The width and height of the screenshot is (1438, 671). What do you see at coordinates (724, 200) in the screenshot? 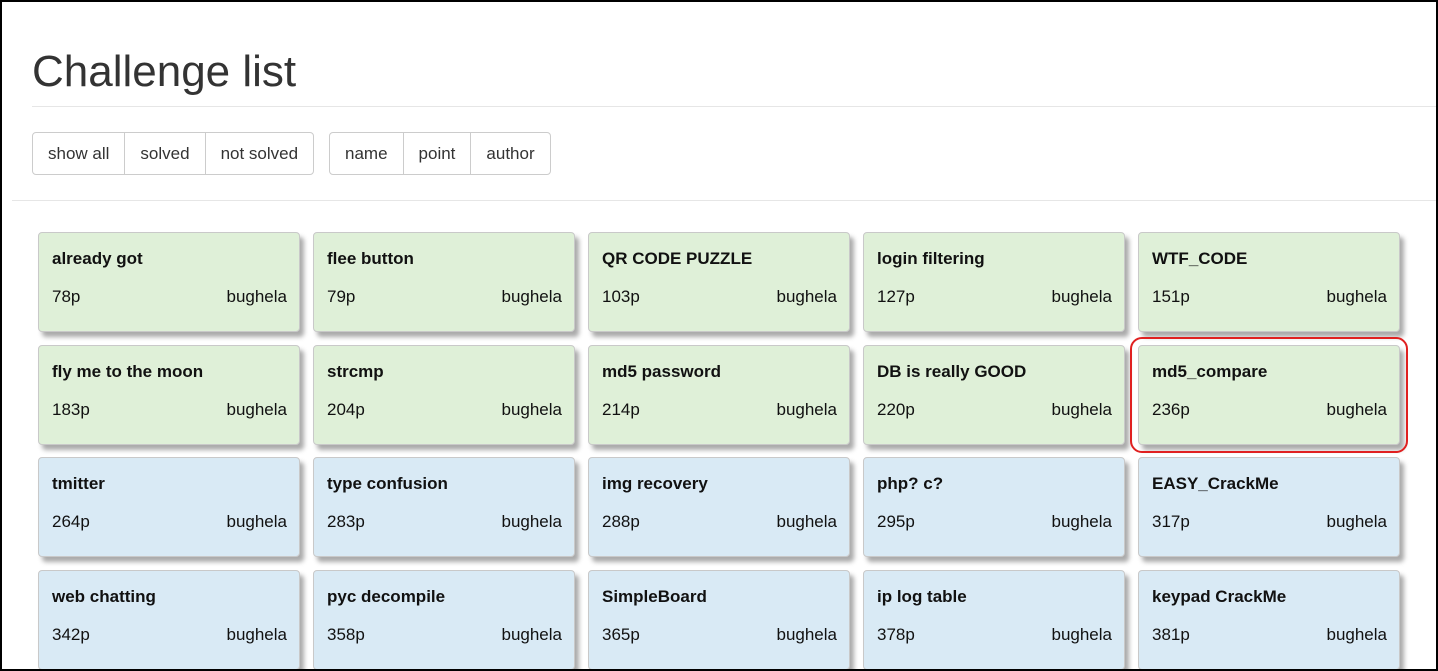
I see `section-divider` at bounding box center [724, 200].